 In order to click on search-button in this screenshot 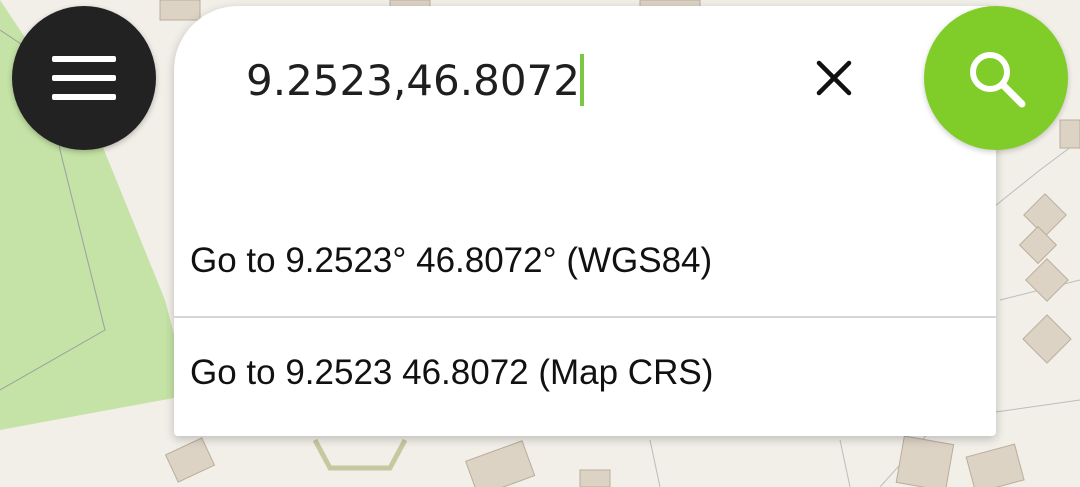, I will do `click(996, 78)`.